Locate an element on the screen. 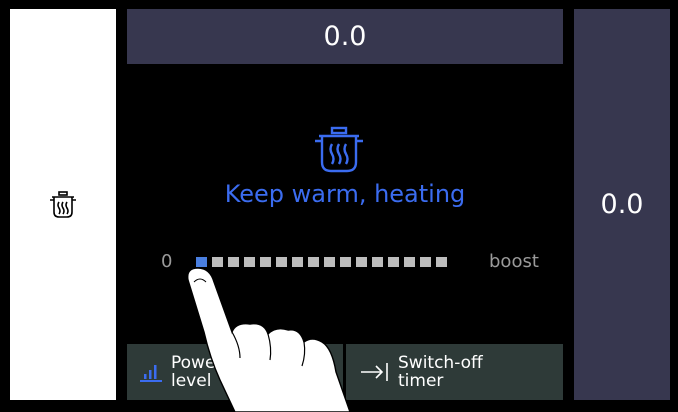 This screenshot has width=678, height=412. right-zone-panel: 0.0 is located at coordinates (622, 204).